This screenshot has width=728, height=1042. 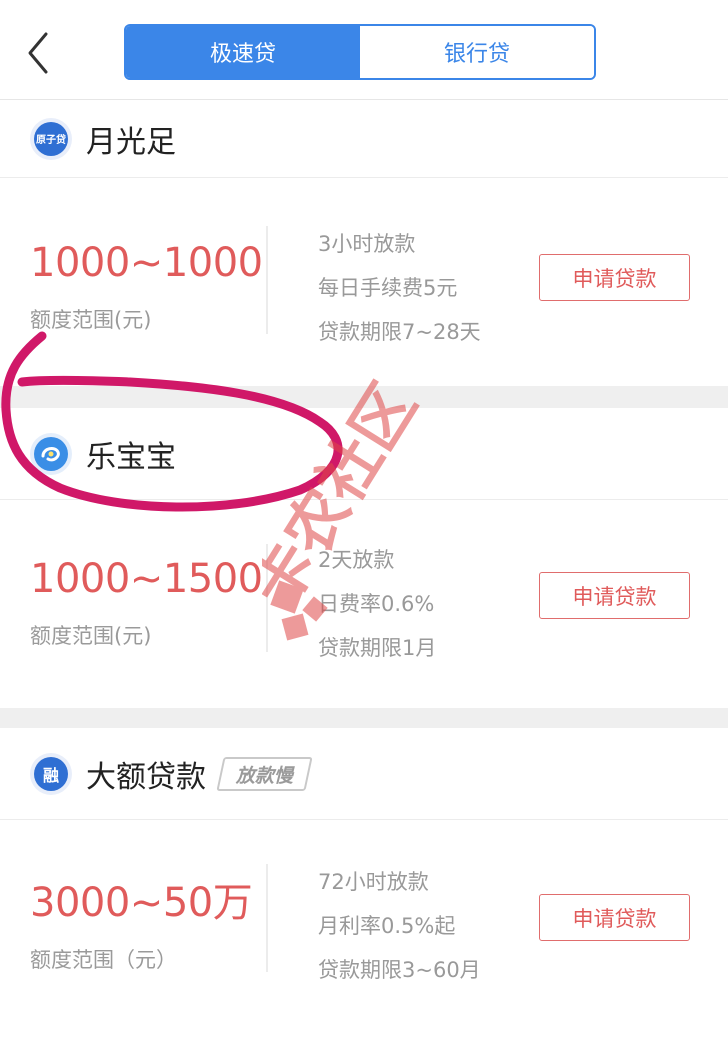 What do you see at coordinates (146, 263) in the screenshot?
I see `amount-range: 1000~1000` at bounding box center [146, 263].